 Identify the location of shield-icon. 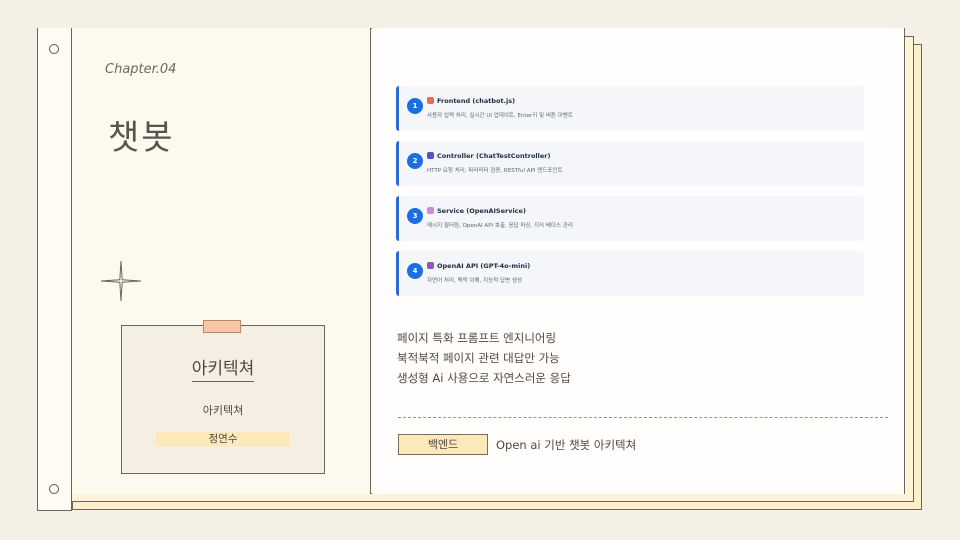
(430, 100).